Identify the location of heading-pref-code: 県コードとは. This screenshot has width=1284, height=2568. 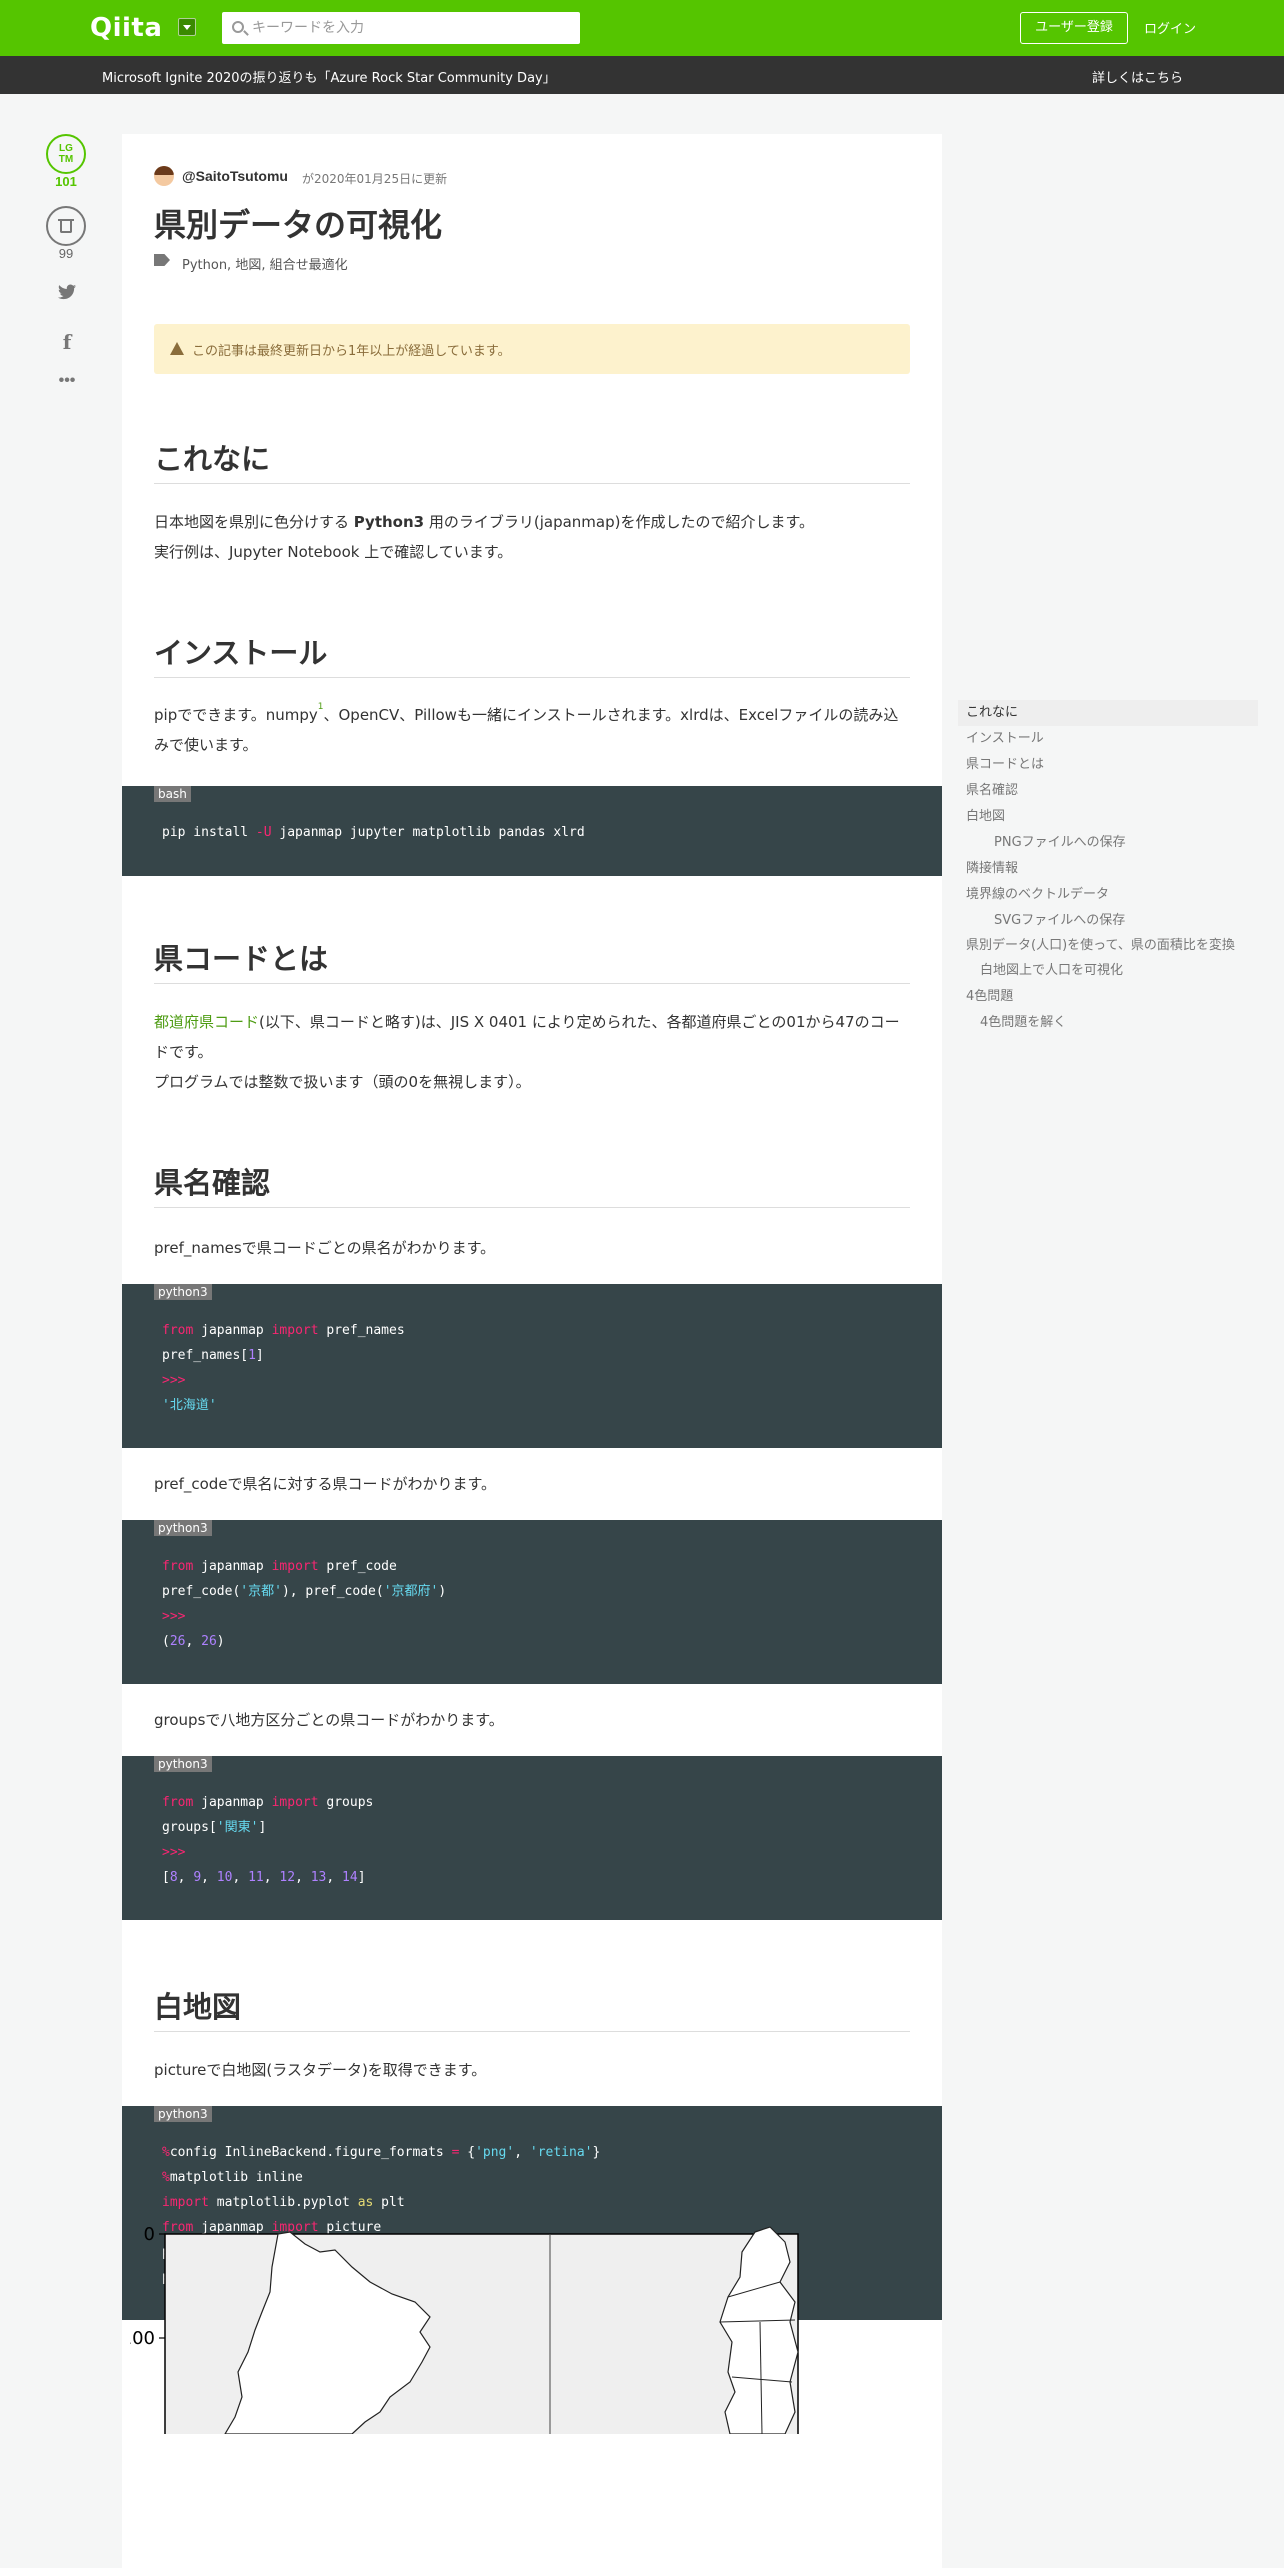
(241, 959).